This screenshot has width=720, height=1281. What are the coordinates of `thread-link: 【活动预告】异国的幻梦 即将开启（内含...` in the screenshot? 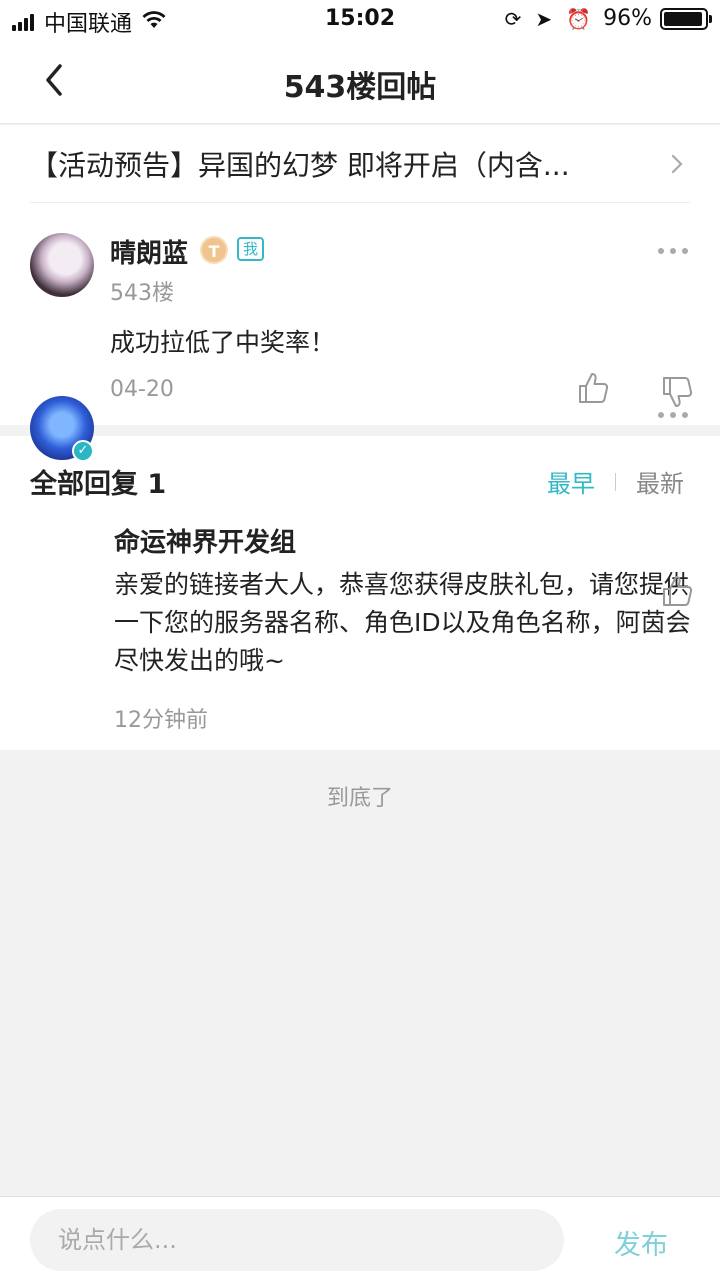 It's located at (360, 164).